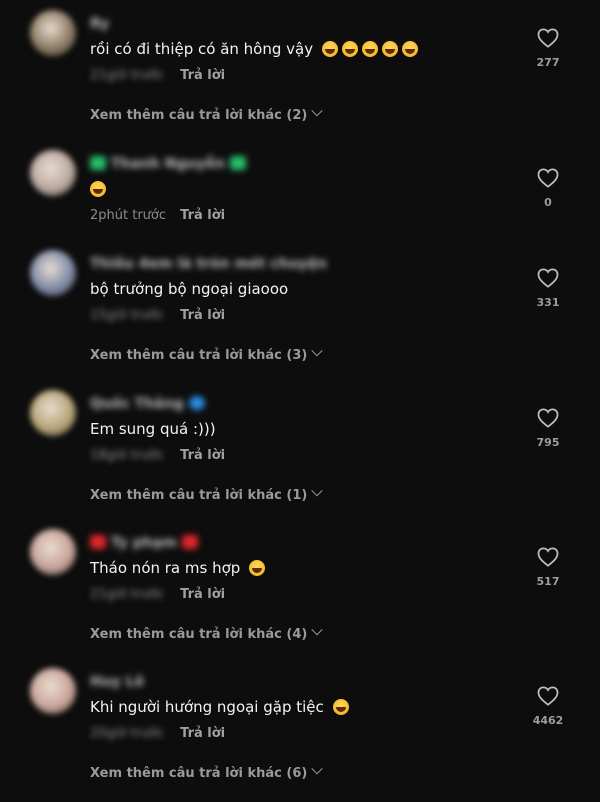 Image resolution: width=600 pixels, height=802 pixels. Describe the element at coordinates (199, 115) in the screenshot. I see `view-more-replies-label: Xem thêm câu trả lời khác (2)` at that location.